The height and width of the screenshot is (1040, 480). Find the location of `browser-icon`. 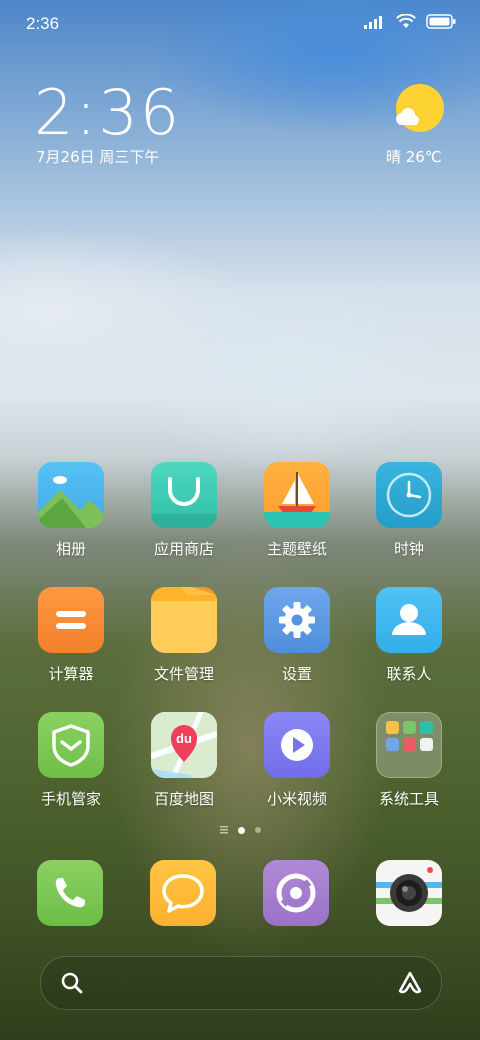

browser-icon is located at coordinates (296, 893).